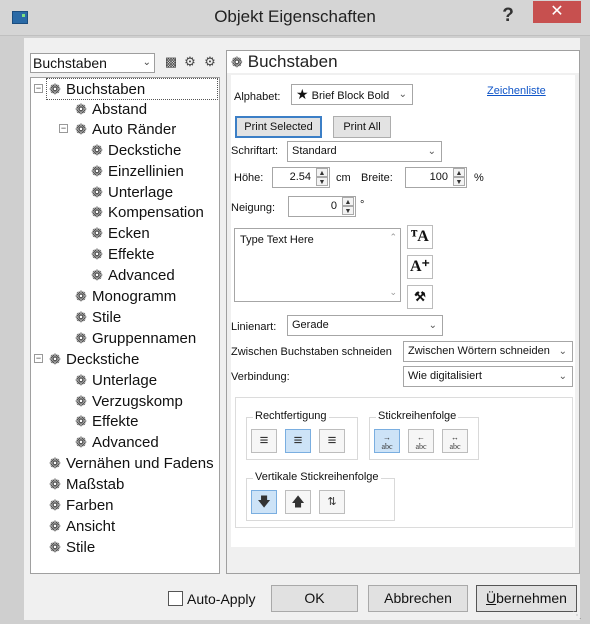 The width and height of the screenshot is (590, 624). Describe the element at coordinates (393, 237) in the screenshot. I see `scroll-up-icon: ⌃` at that location.